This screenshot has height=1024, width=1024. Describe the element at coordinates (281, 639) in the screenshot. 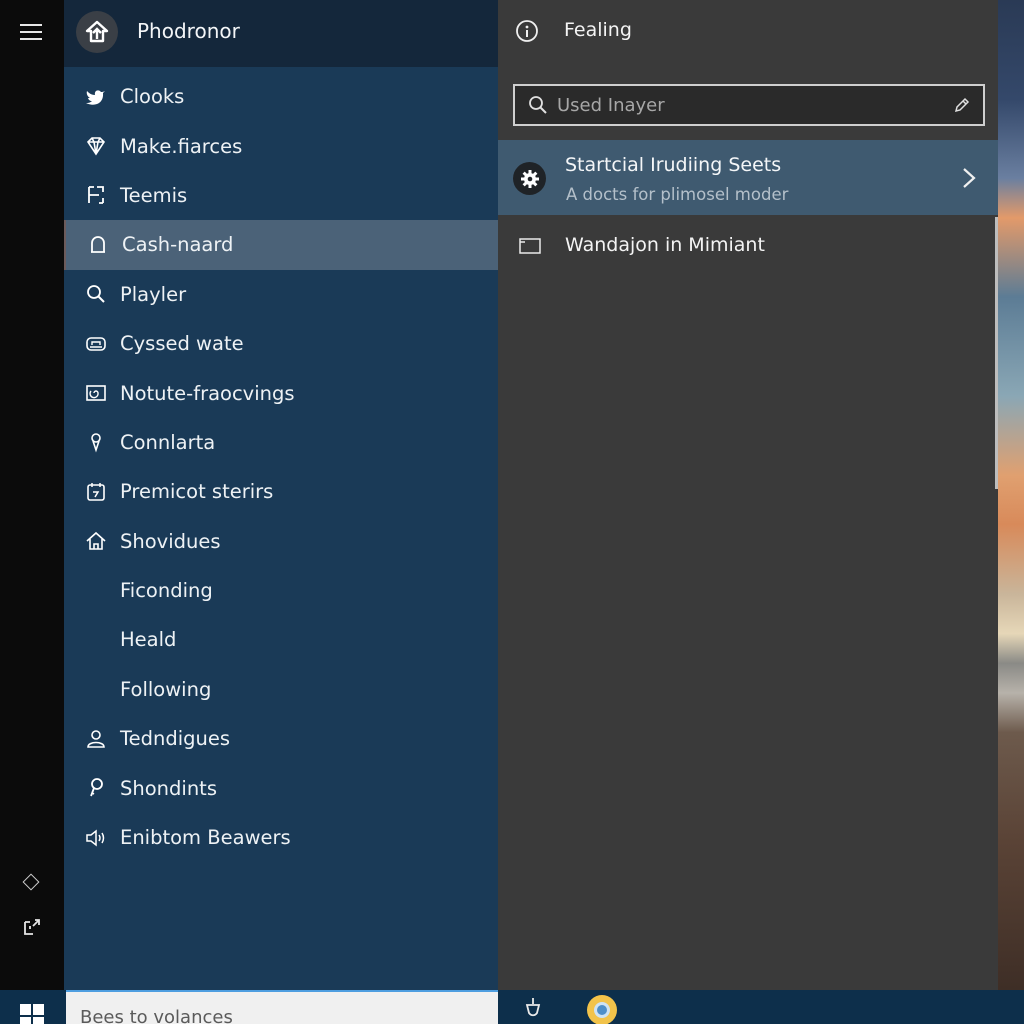

I see `nav-item-heald: Heald` at that location.